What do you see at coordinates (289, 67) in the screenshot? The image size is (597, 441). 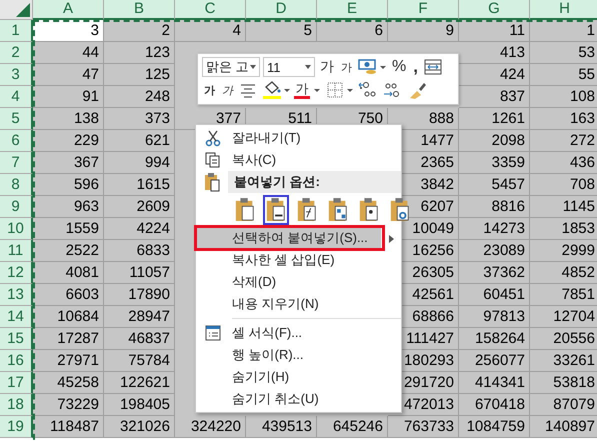 I see `font-size-dropdown: 11` at bounding box center [289, 67].